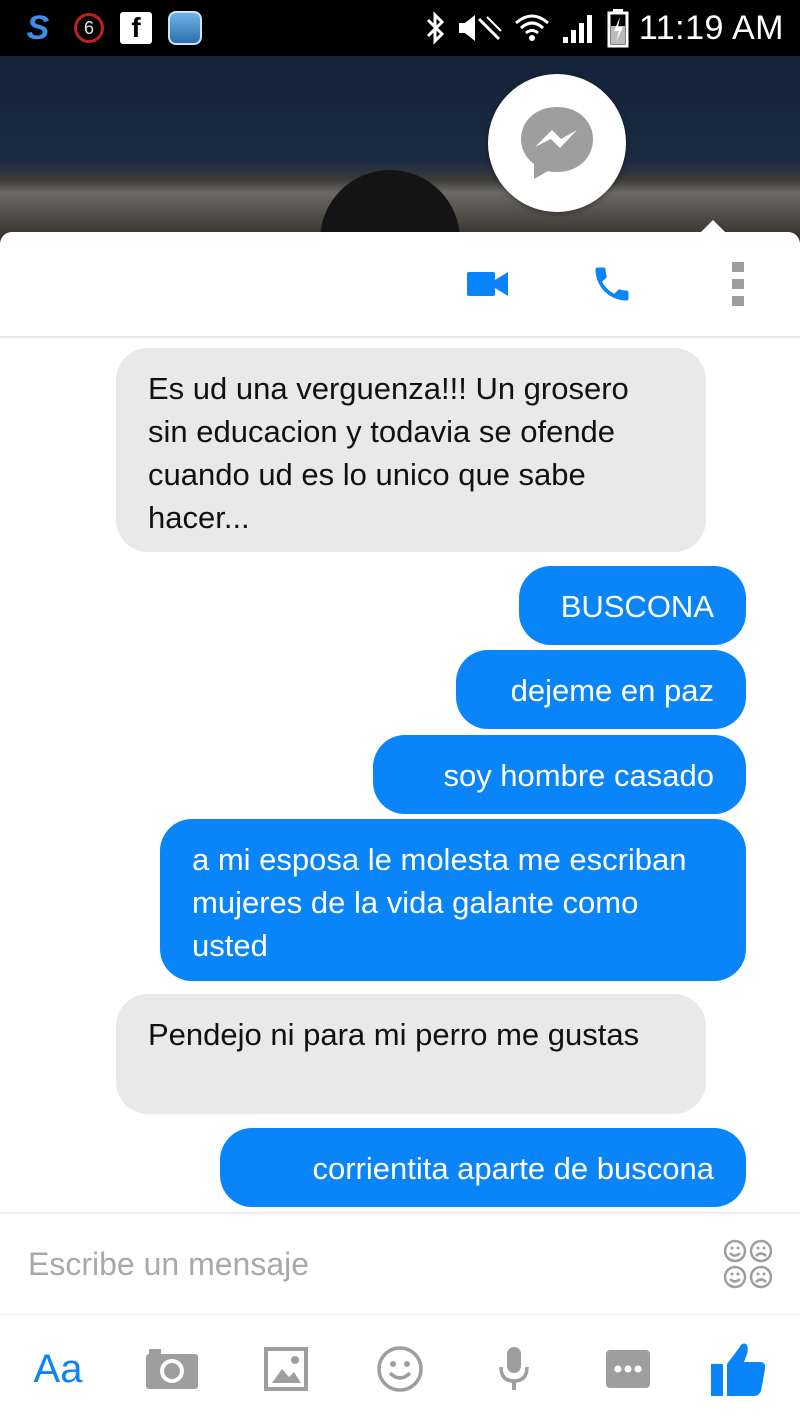 Image resolution: width=800 pixels, height=1423 pixels. I want to click on emoji-button, so click(400, 1369).